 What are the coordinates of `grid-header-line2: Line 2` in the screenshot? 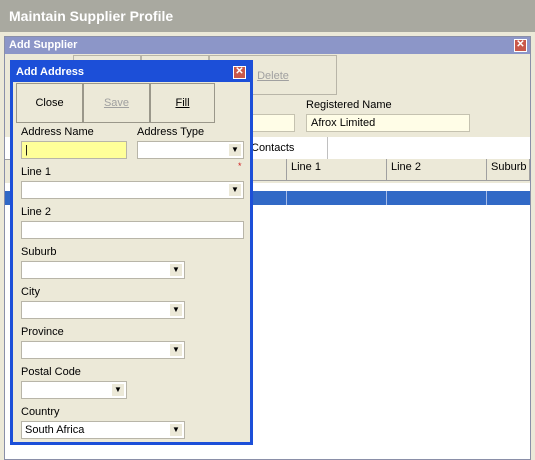 It's located at (437, 170).